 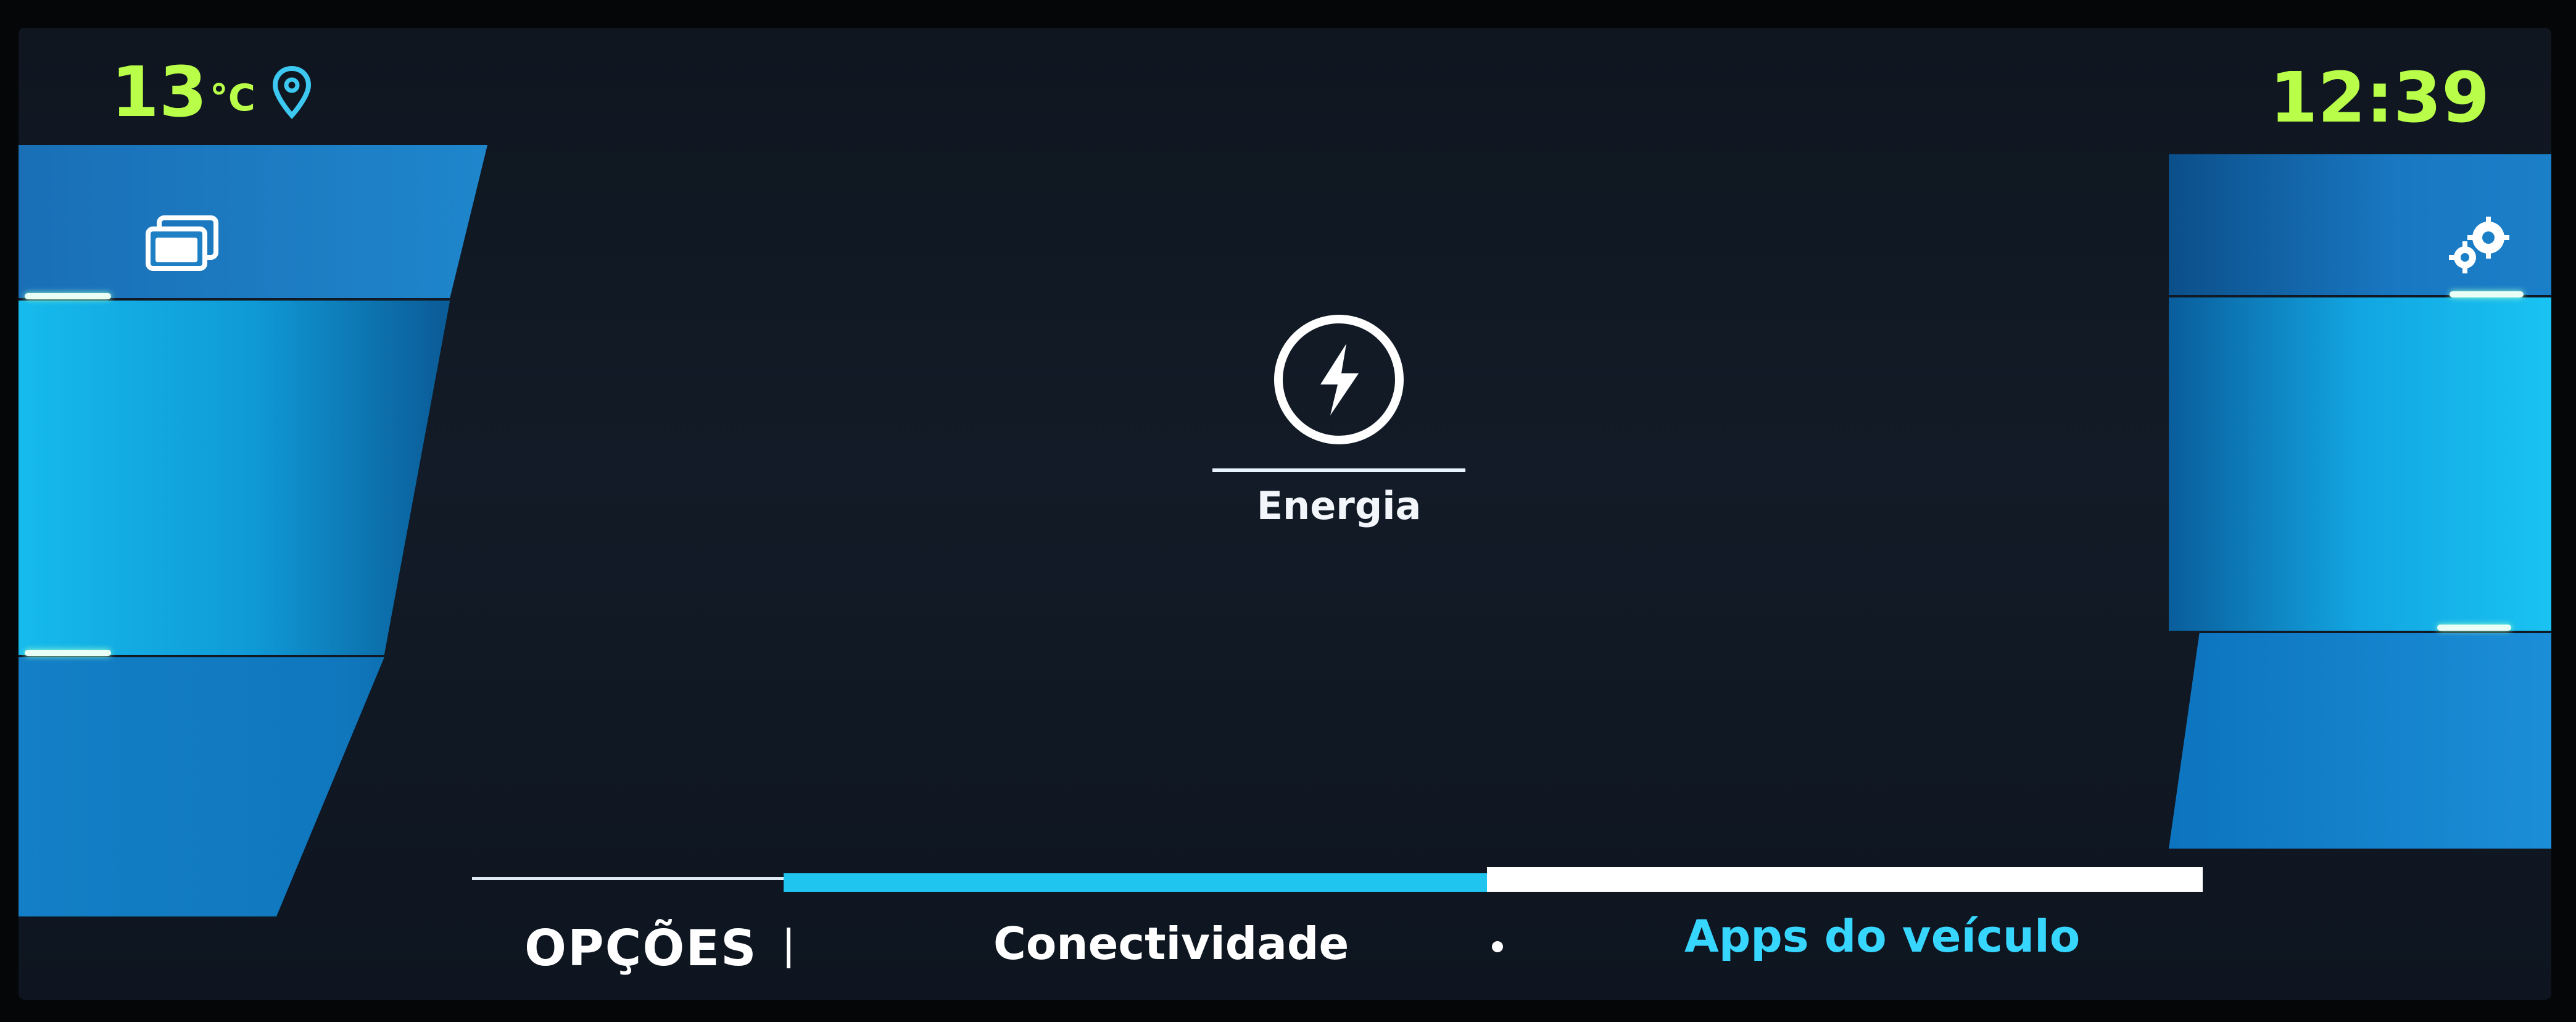 I want to click on temperature-indicator: 13 °C, so click(x=212, y=92).